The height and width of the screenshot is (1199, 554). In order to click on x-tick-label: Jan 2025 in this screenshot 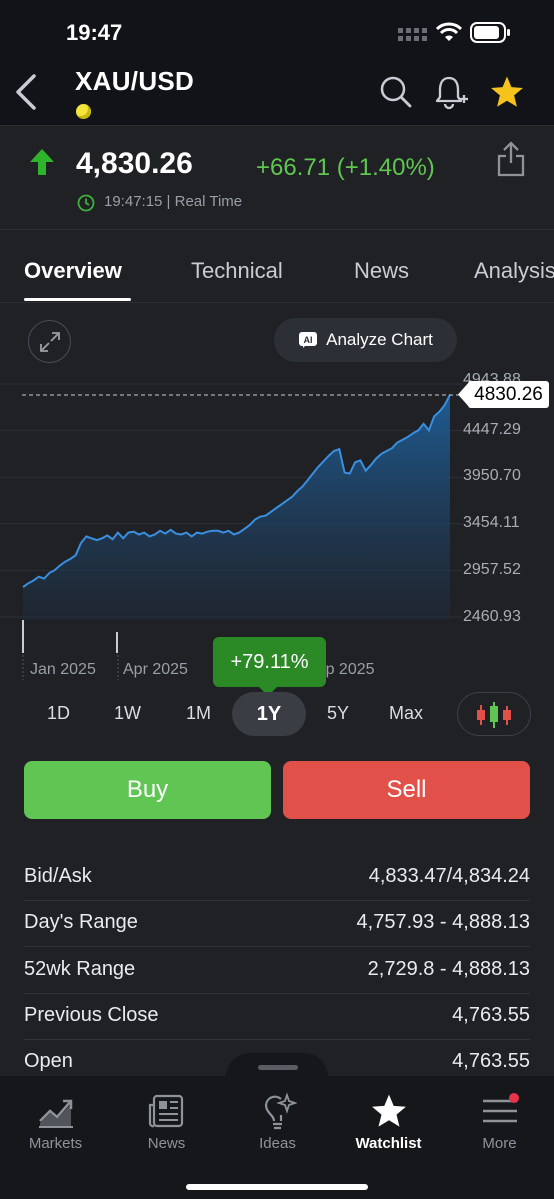, I will do `click(63, 669)`.